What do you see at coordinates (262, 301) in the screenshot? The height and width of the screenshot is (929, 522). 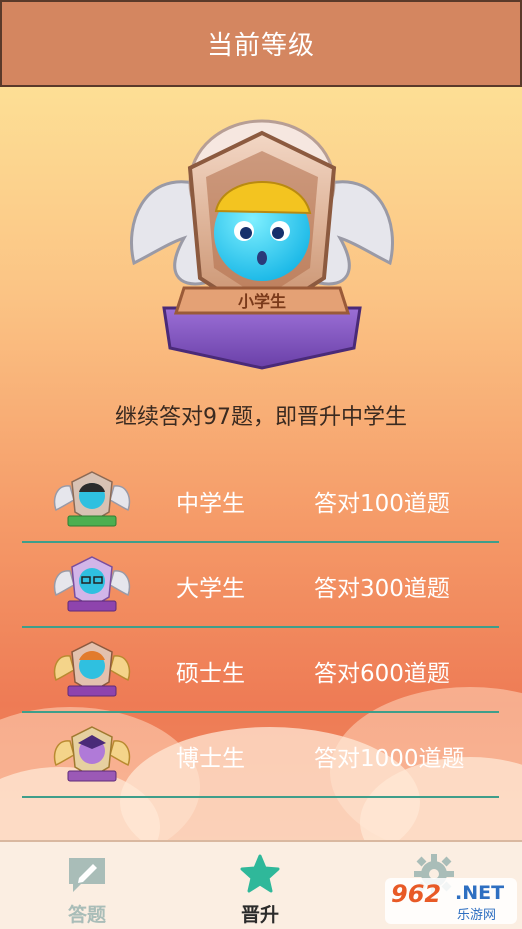 I see `badge-label: 小学生` at bounding box center [262, 301].